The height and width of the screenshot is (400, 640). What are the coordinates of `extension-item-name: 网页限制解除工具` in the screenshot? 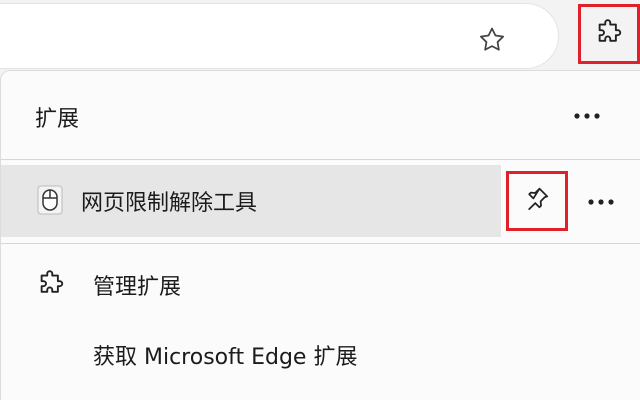 It's located at (169, 203).